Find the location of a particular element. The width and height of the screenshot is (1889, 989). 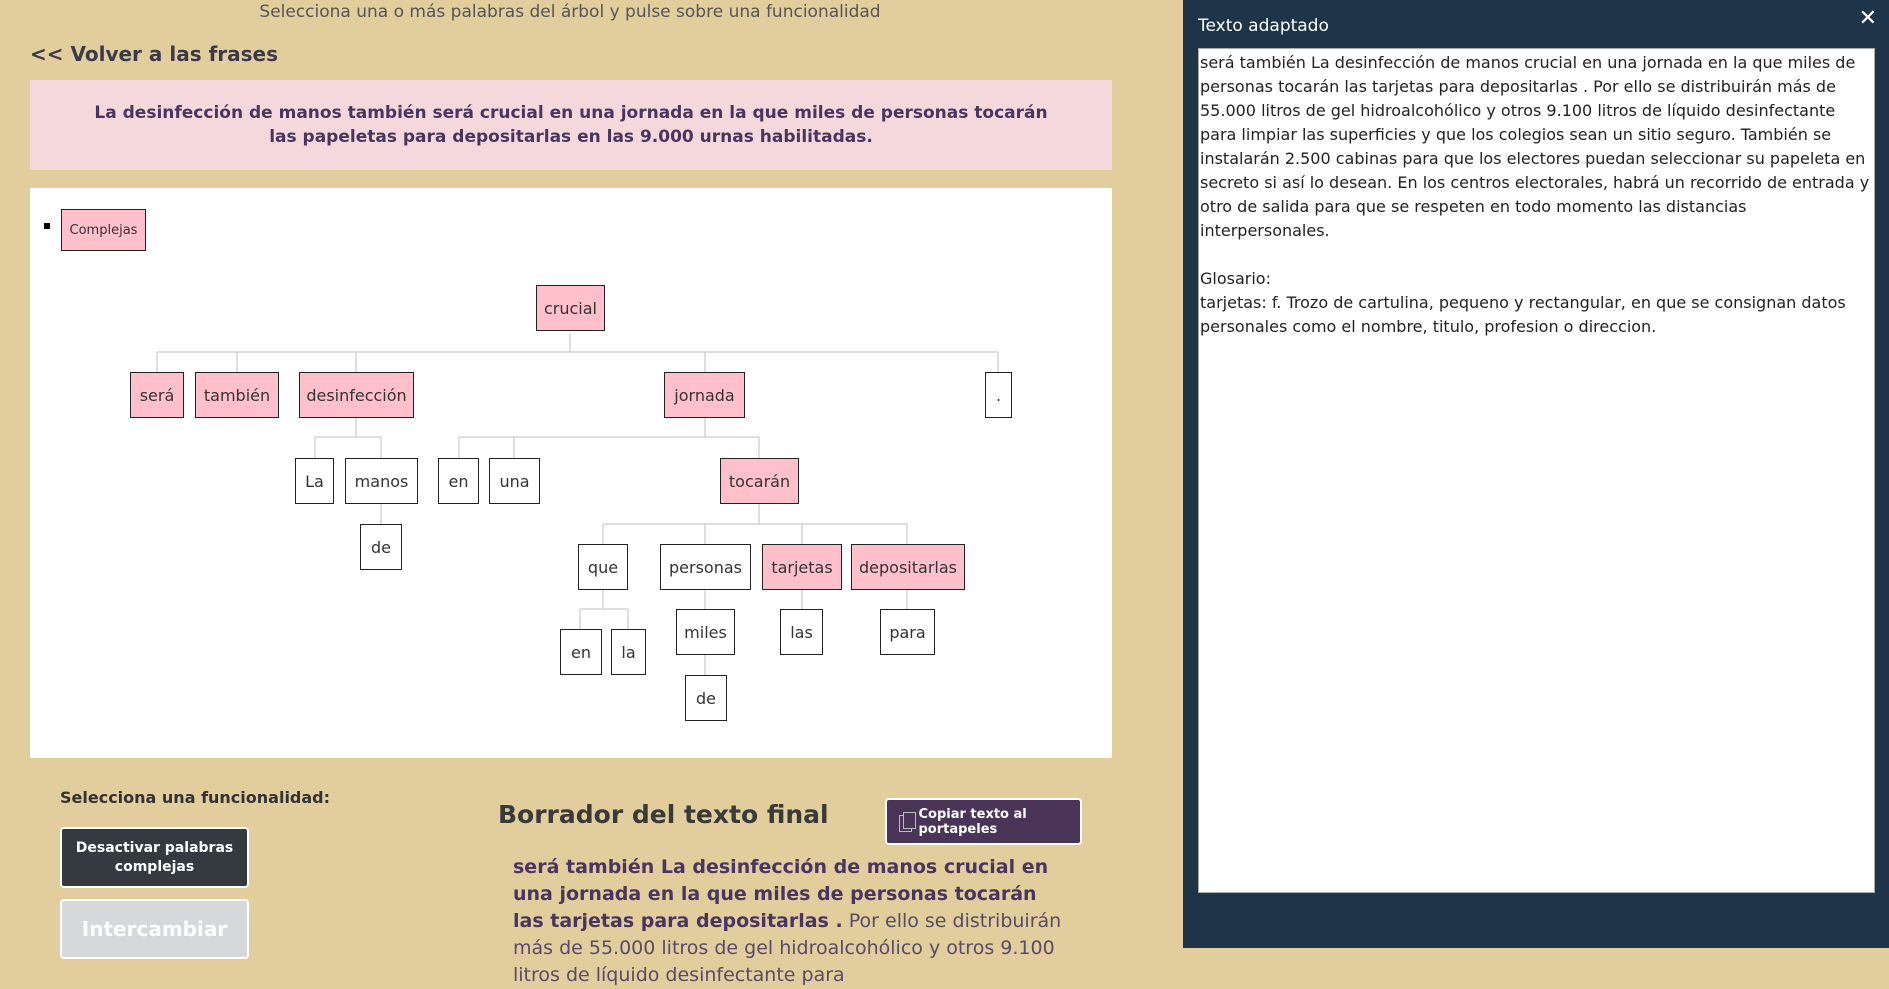

copy-button-label: Copiar texto al portapeles is located at coordinates (972, 821).